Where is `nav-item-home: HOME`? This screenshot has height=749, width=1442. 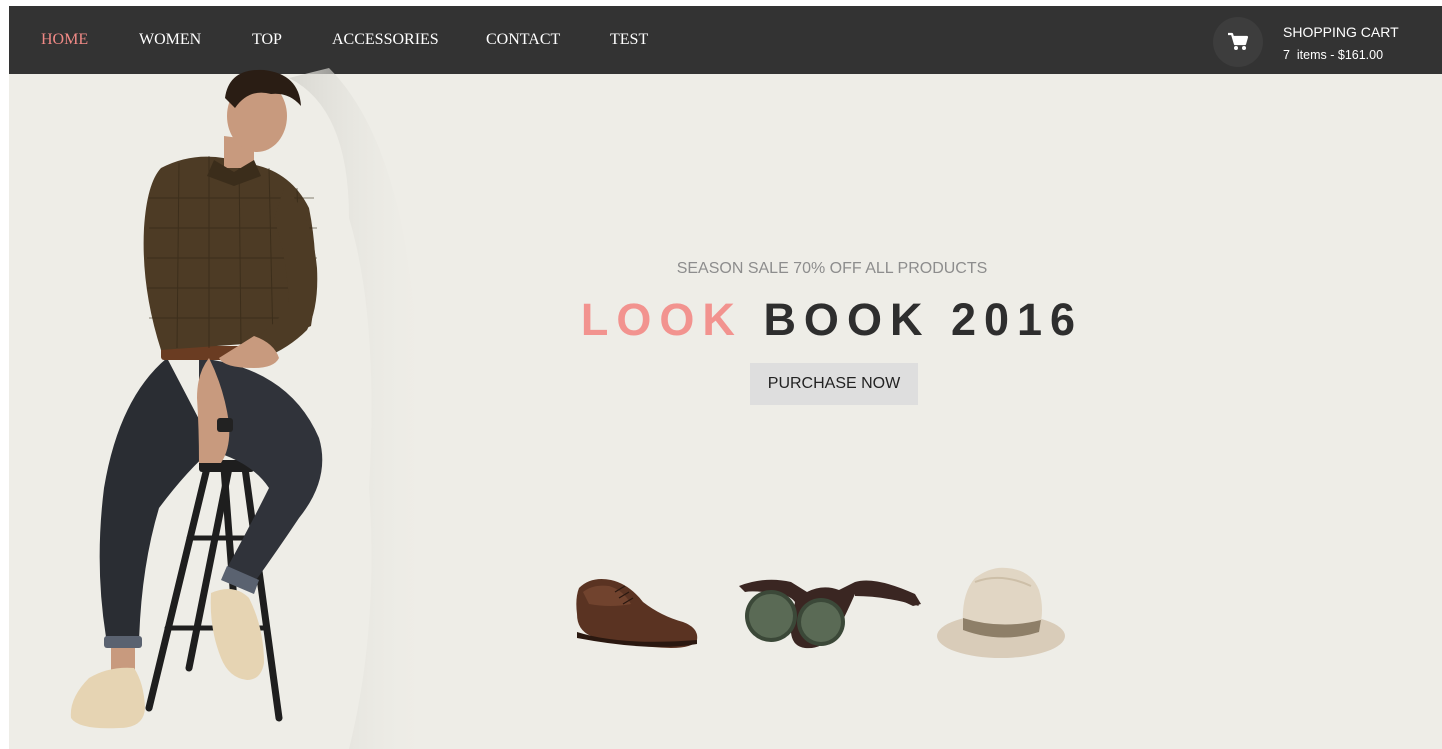
nav-item-home: HOME is located at coordinates (64, 40).